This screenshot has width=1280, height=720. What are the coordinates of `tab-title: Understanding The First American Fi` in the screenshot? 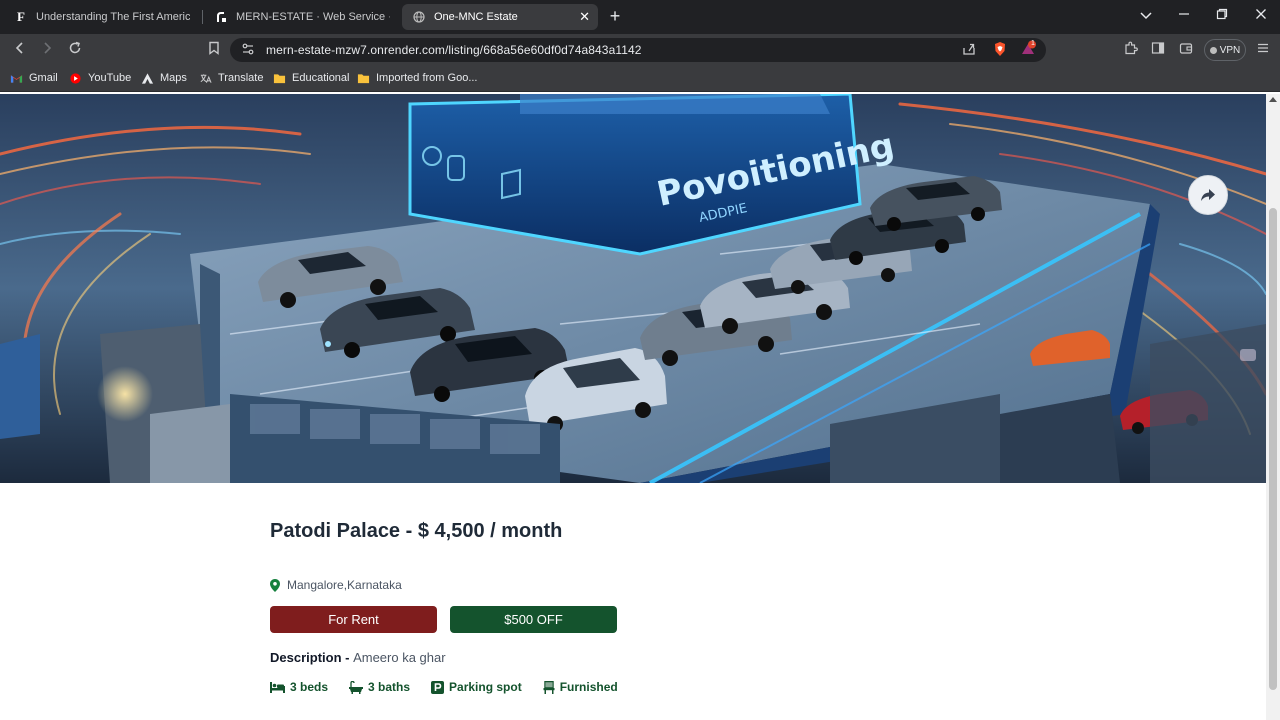 It's located at (113, 17).